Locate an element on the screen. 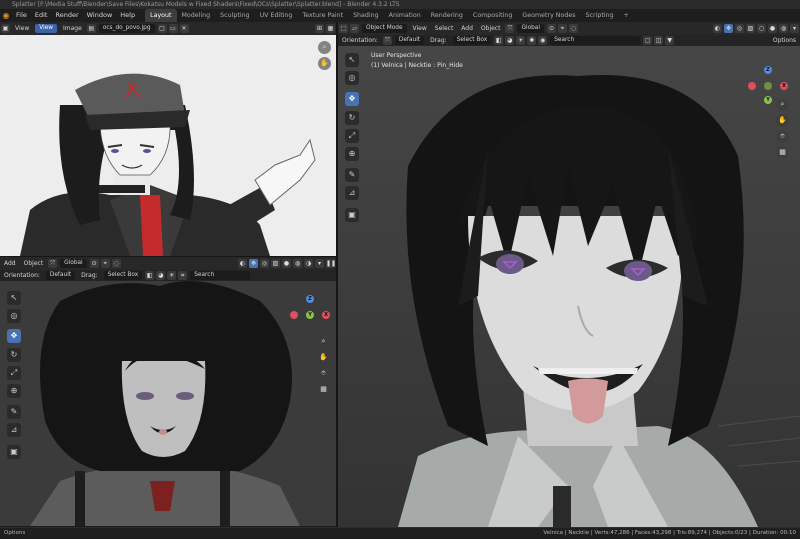  small-search-input: Search is located at coordinates (220, 275).